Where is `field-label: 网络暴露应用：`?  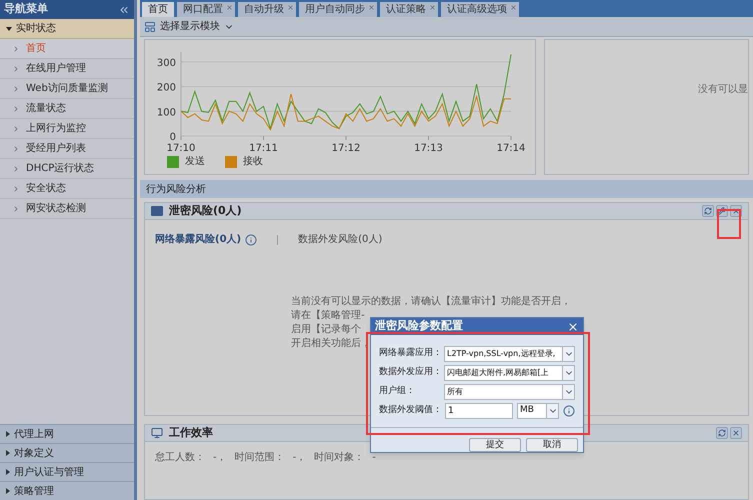
field-label: 网络暴露应用： is located at coordinates (411, 353).